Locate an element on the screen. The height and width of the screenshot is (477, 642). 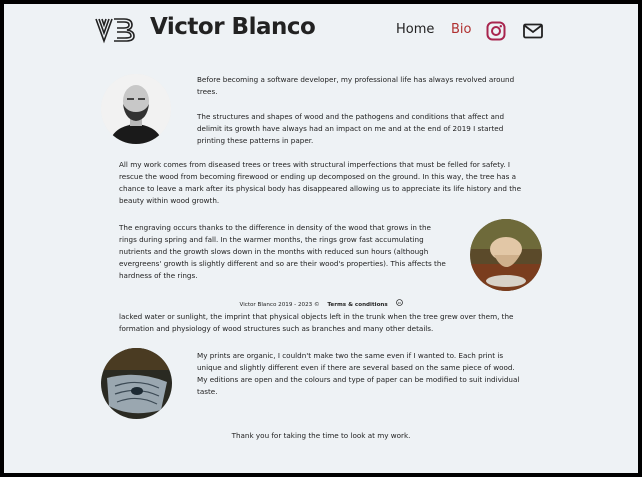
terms-link: Terms & conditions is located at coordinates (357, 305).